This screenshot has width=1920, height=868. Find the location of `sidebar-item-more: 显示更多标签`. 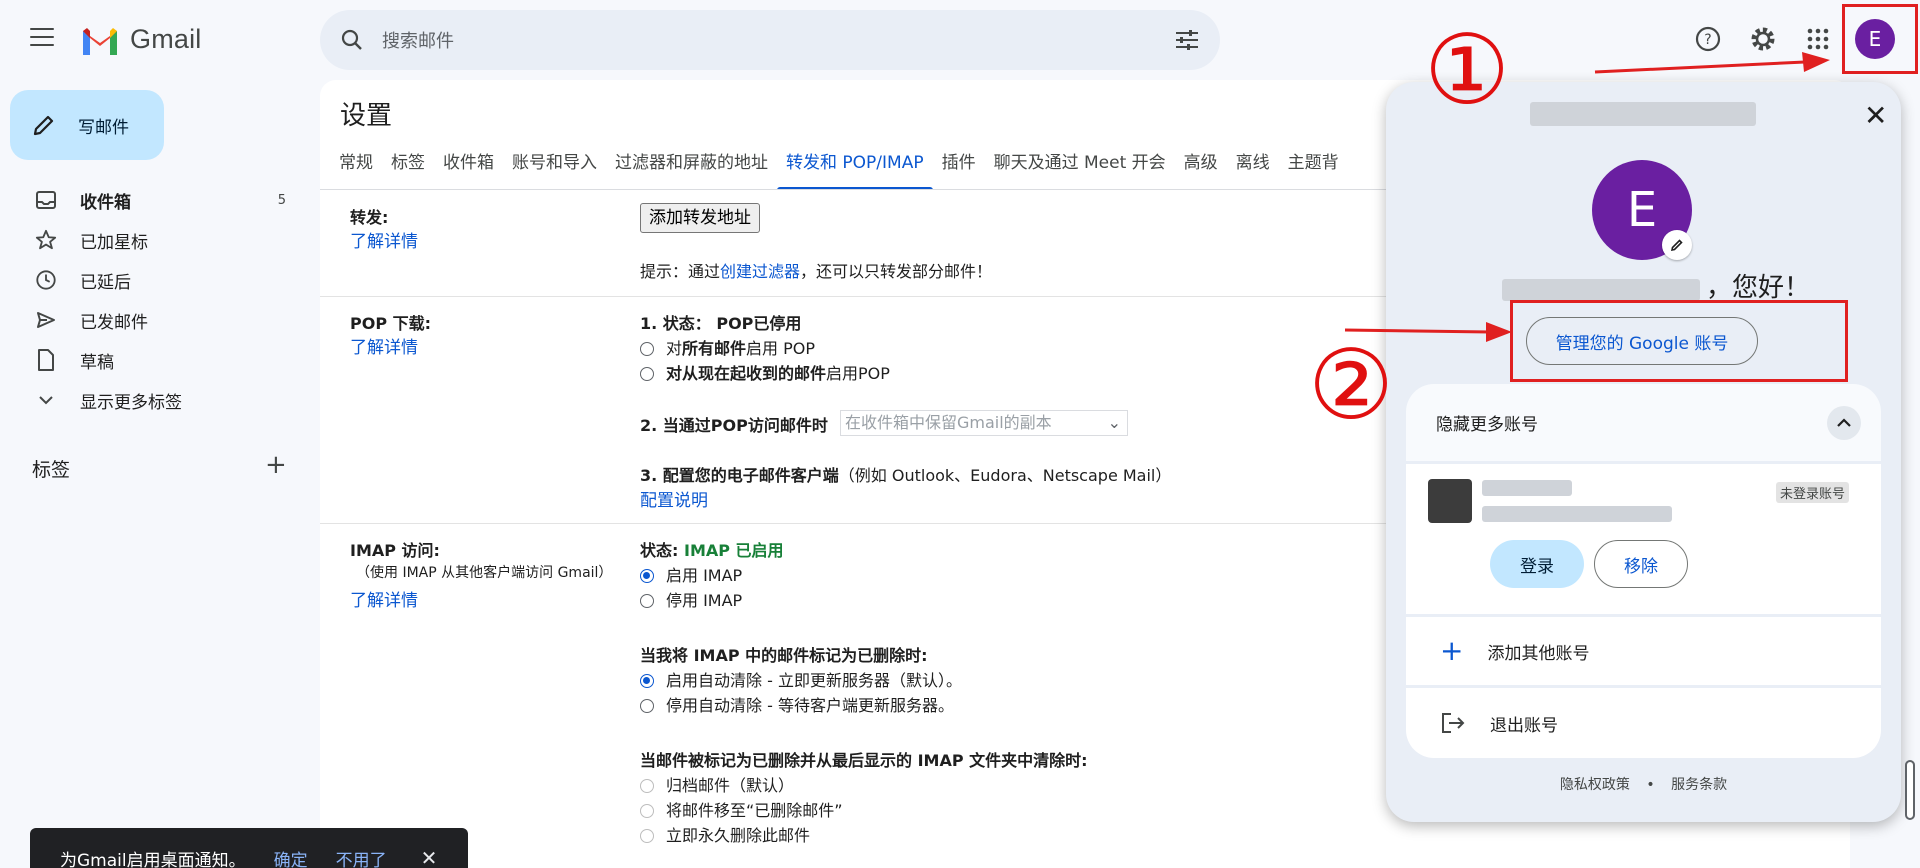

sidebar-item-more: 显示更多标签 is located at coordinates (150, 400).